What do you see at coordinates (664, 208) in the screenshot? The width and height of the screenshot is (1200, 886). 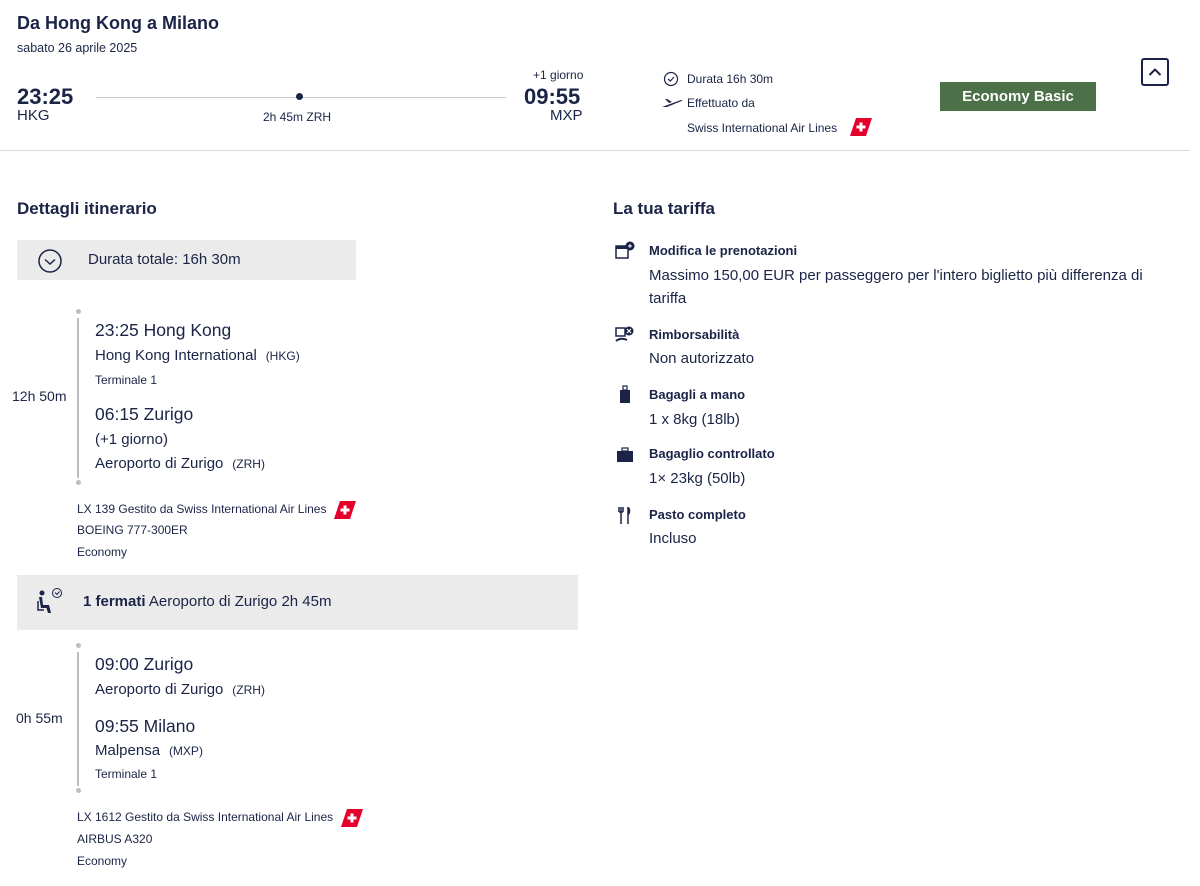 I see `fare-title: La tua tariffa` at bounding box center [664, 208].